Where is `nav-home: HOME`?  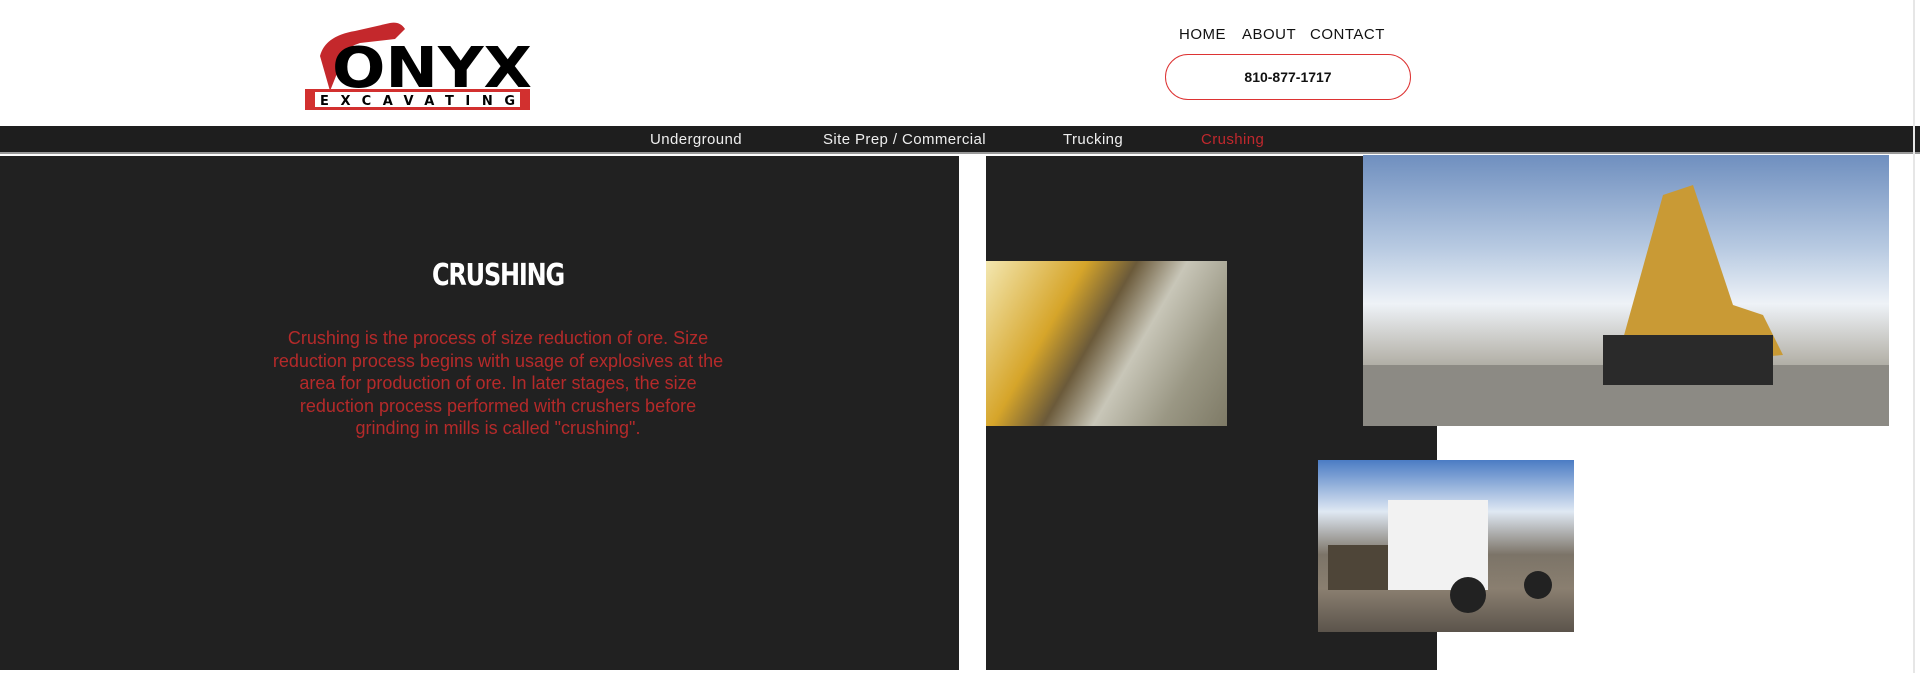 nav-home: HOME is located at coordinates (1202, 34).